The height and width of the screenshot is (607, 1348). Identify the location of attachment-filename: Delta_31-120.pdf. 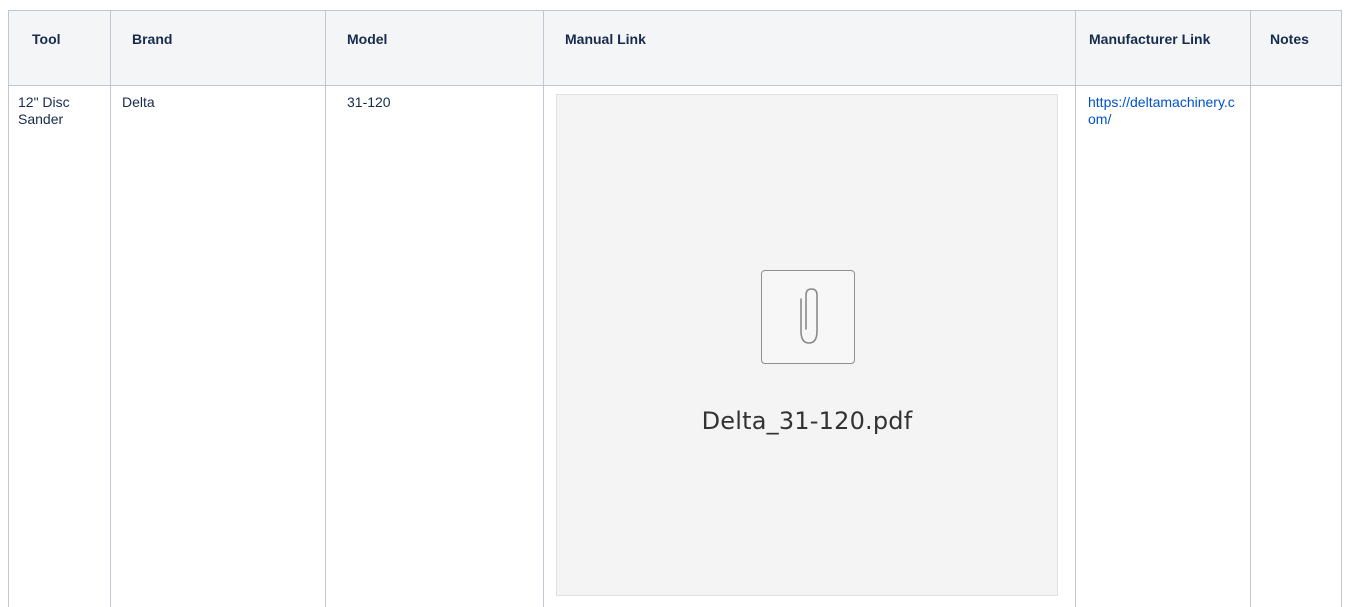
(807, 421).